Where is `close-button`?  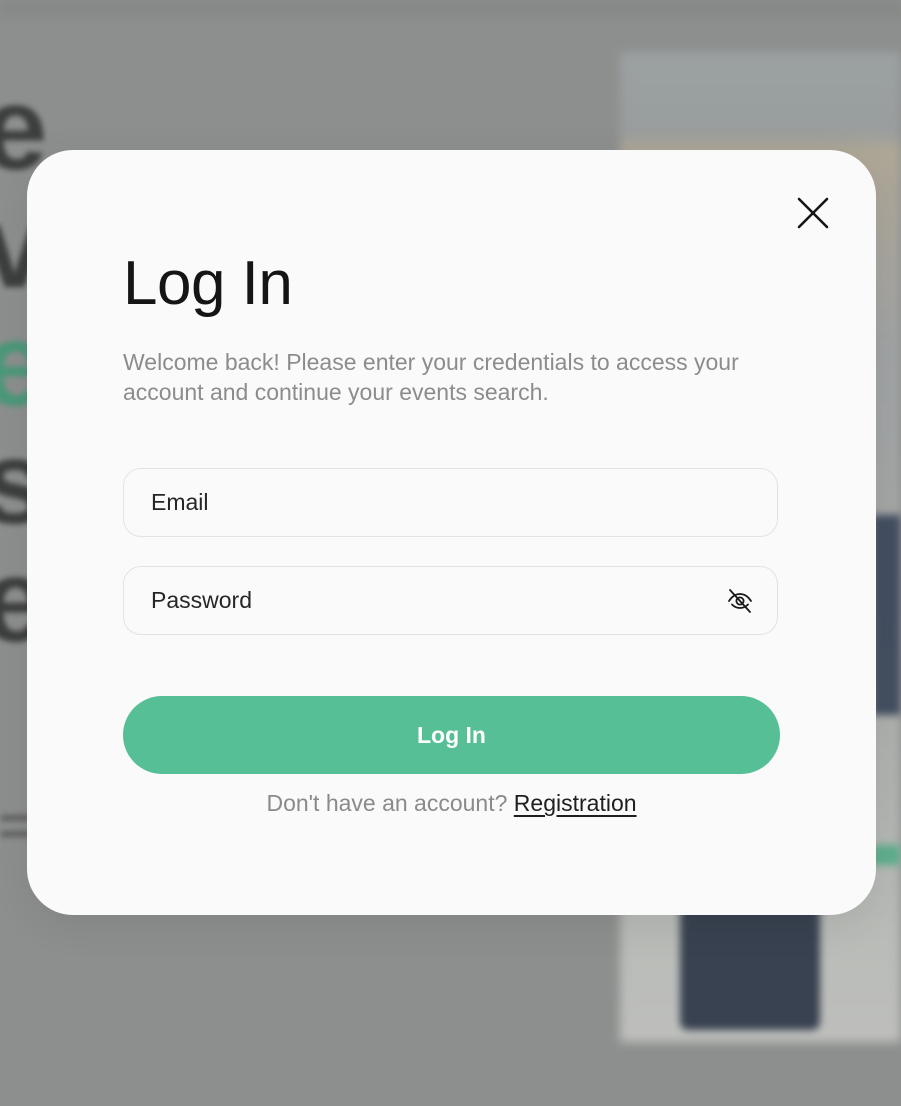
close-button is located at coordinates (813, 213).